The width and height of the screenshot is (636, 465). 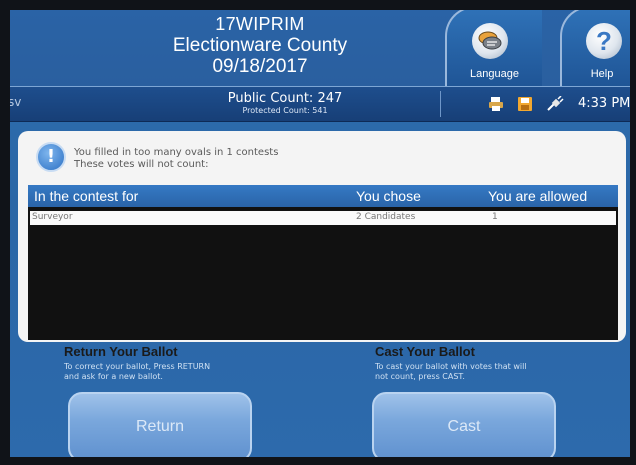 I want to click on protected-count: Protected Count: 541, so click(x=285, y=110).